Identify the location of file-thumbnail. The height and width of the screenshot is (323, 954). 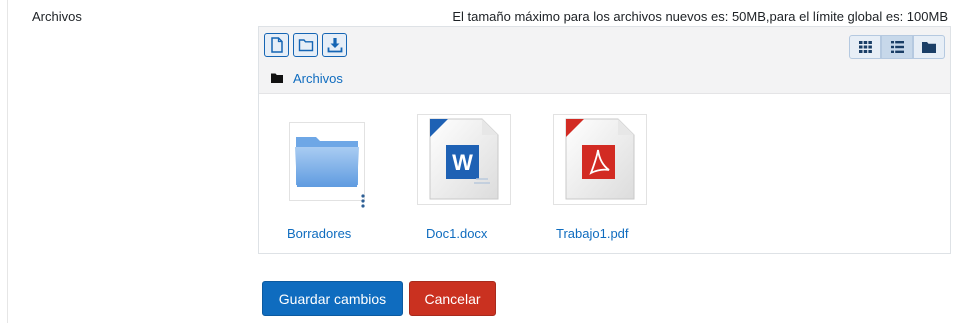
(600, 159).